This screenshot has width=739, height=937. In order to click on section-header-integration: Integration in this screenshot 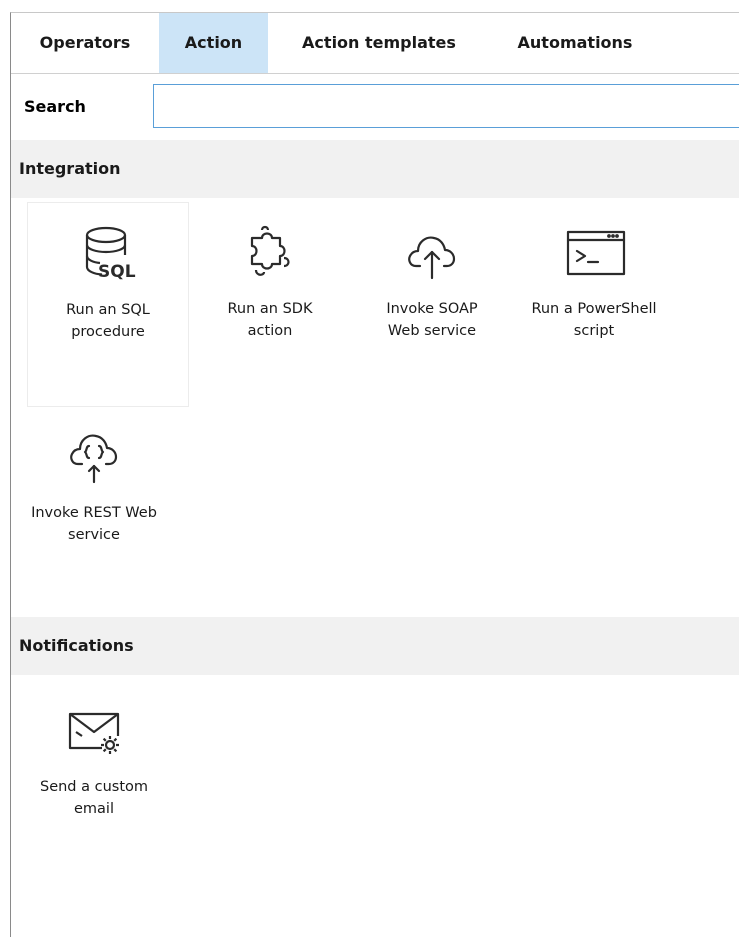, I will do `click(375, 169)`.